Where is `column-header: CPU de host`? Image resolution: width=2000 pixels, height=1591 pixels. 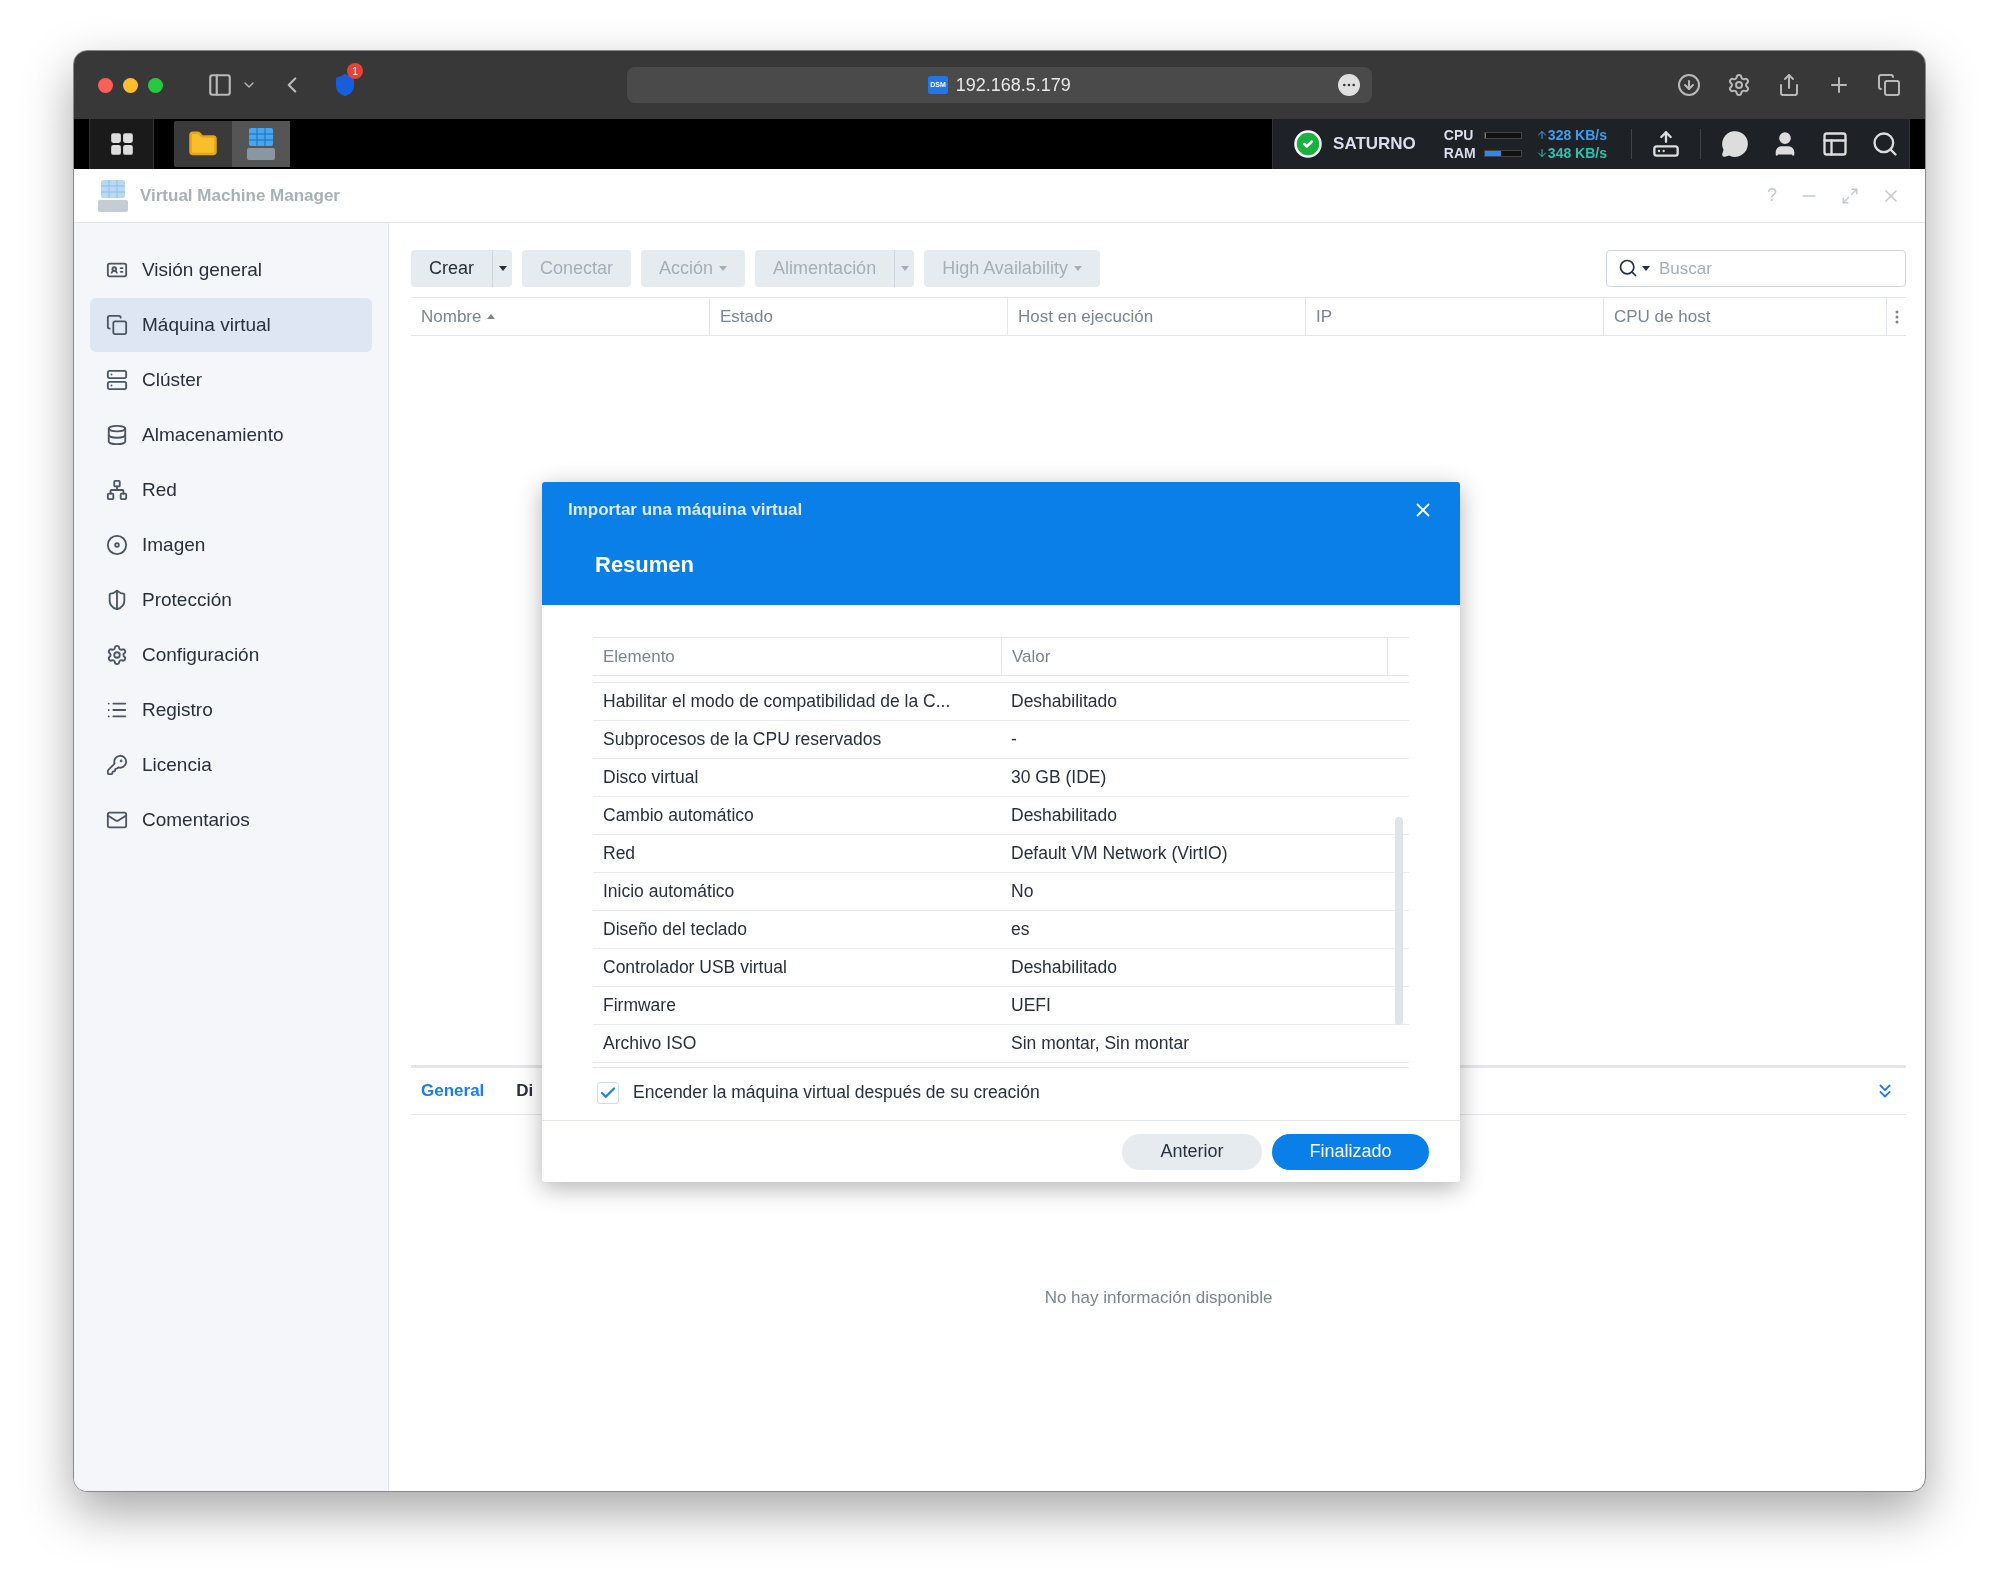
column-header: CPU de host is located at coordinates (1744, 316).